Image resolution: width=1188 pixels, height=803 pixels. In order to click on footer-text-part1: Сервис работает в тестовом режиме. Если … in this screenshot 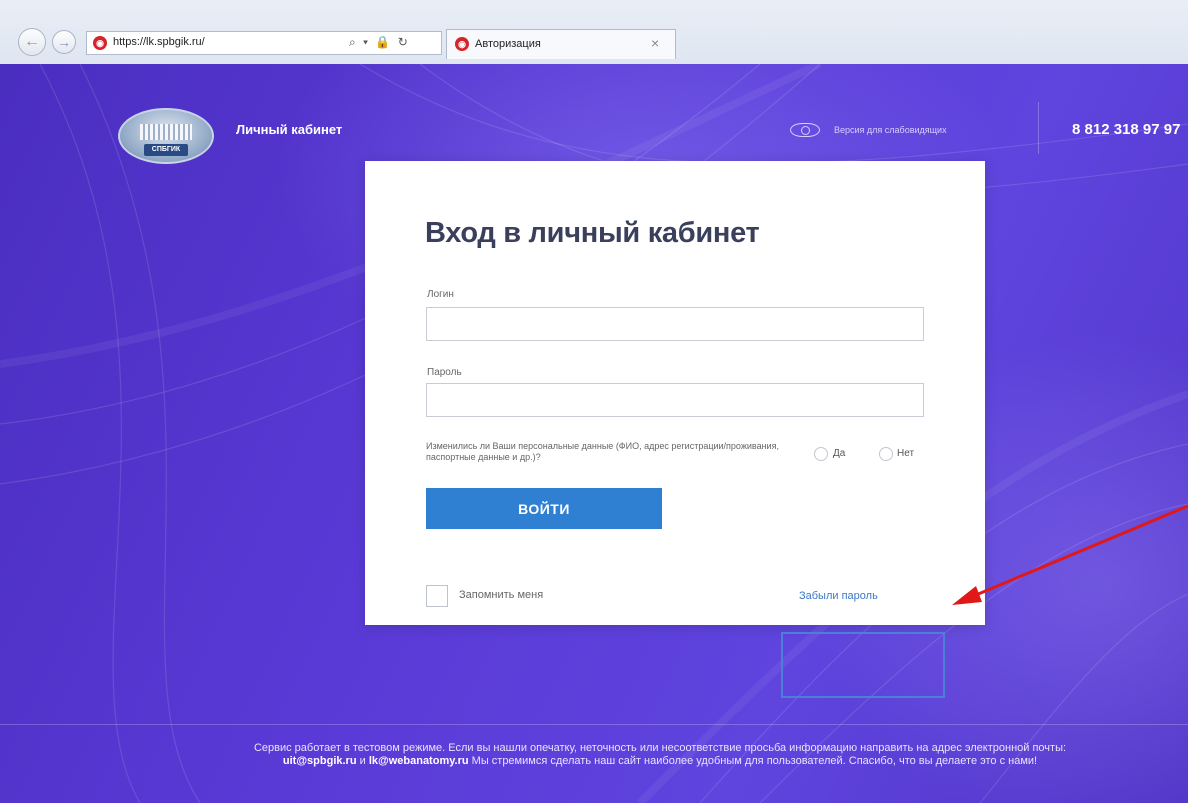, I will do `click(660, 748)`.